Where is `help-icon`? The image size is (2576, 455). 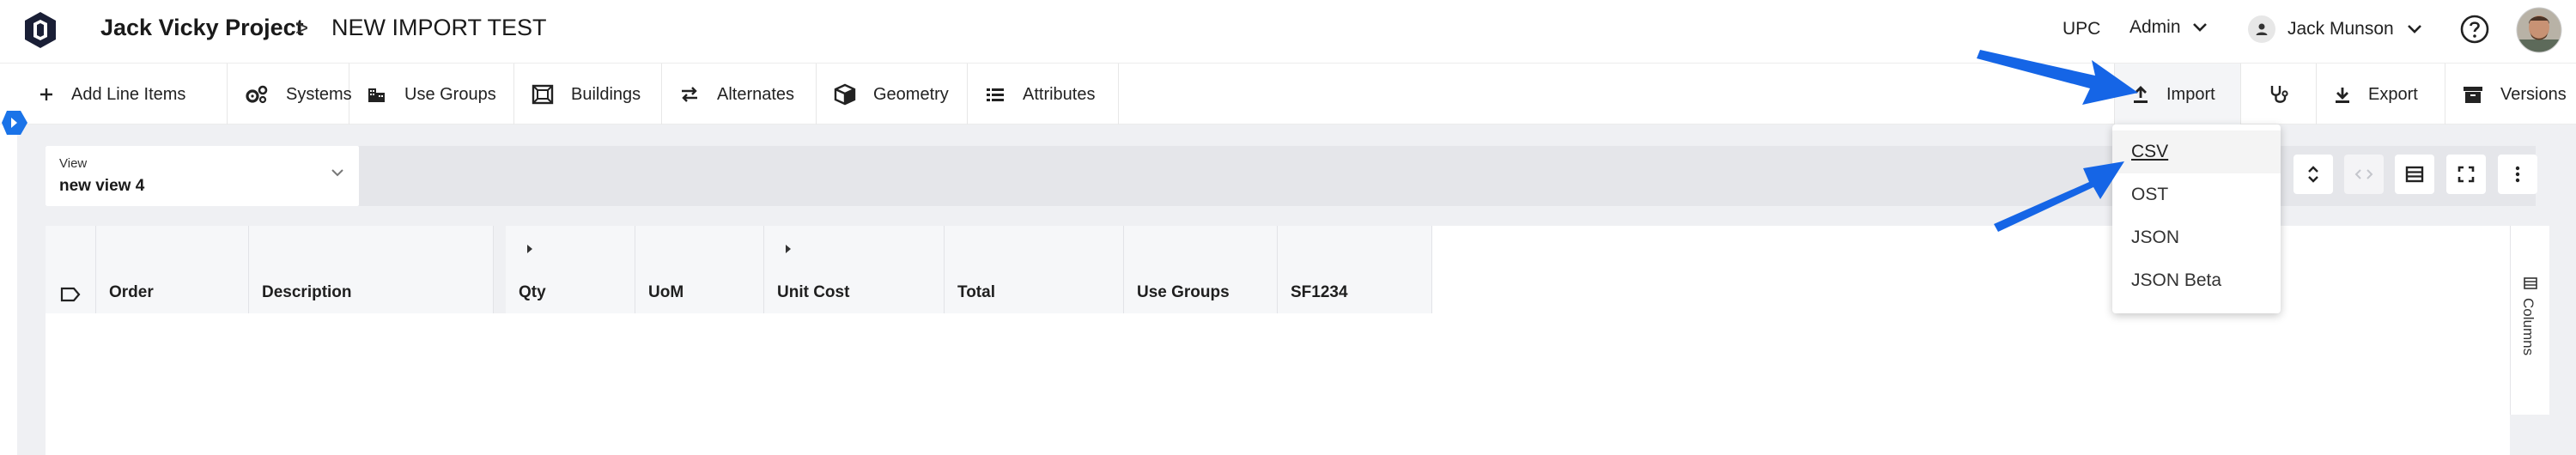 help-icon is located at coordinates (2474, 30).